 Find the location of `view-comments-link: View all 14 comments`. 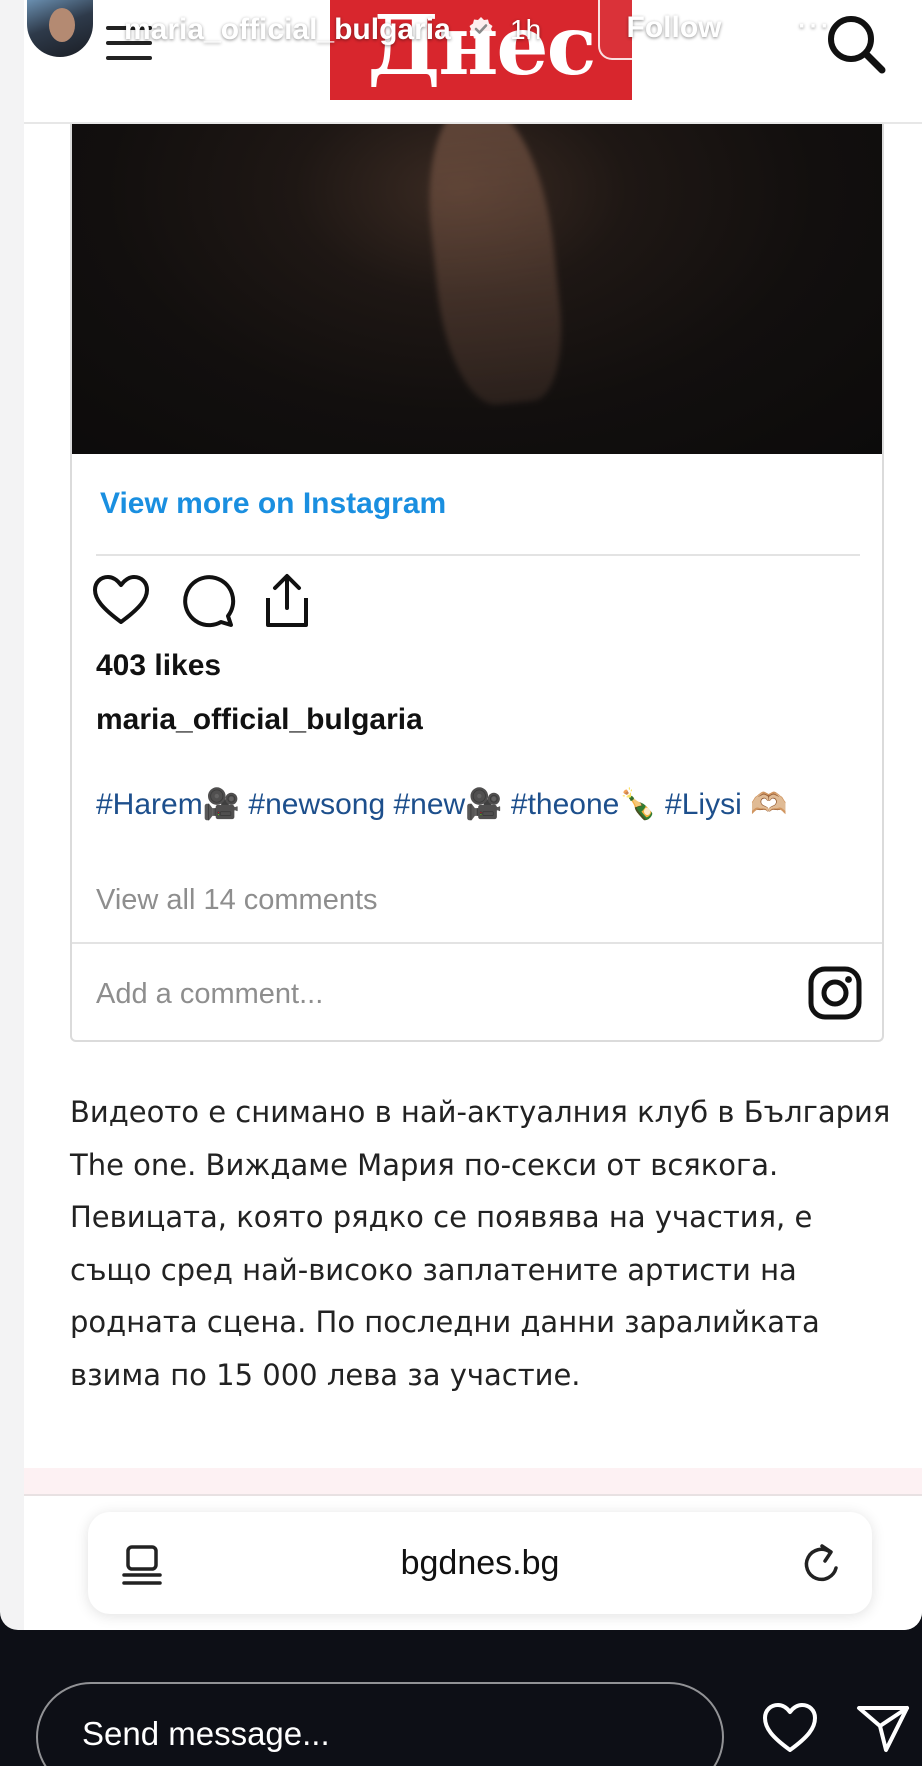

view-comments-link: View all 14 comments is located at coordinates (237, 900).